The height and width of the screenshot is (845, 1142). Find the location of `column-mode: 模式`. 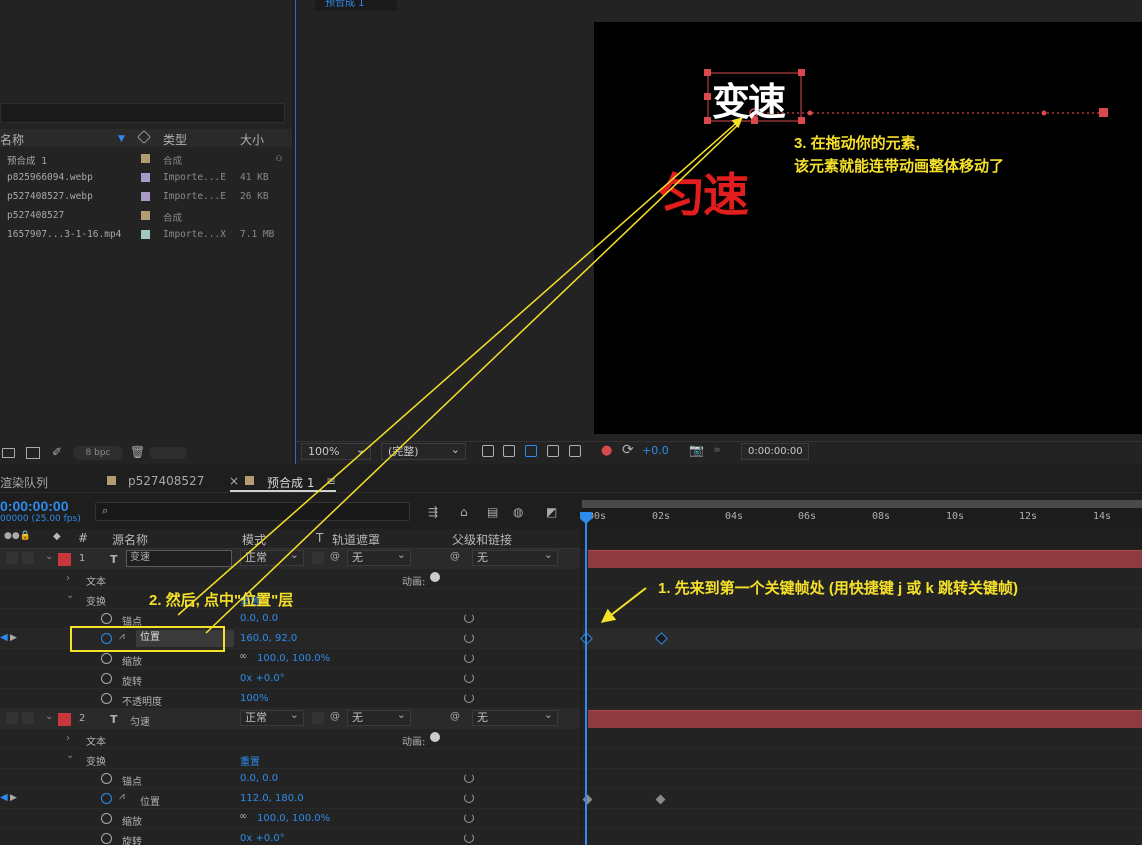

column-mode: 模式 is located at coordinates (254, 539).